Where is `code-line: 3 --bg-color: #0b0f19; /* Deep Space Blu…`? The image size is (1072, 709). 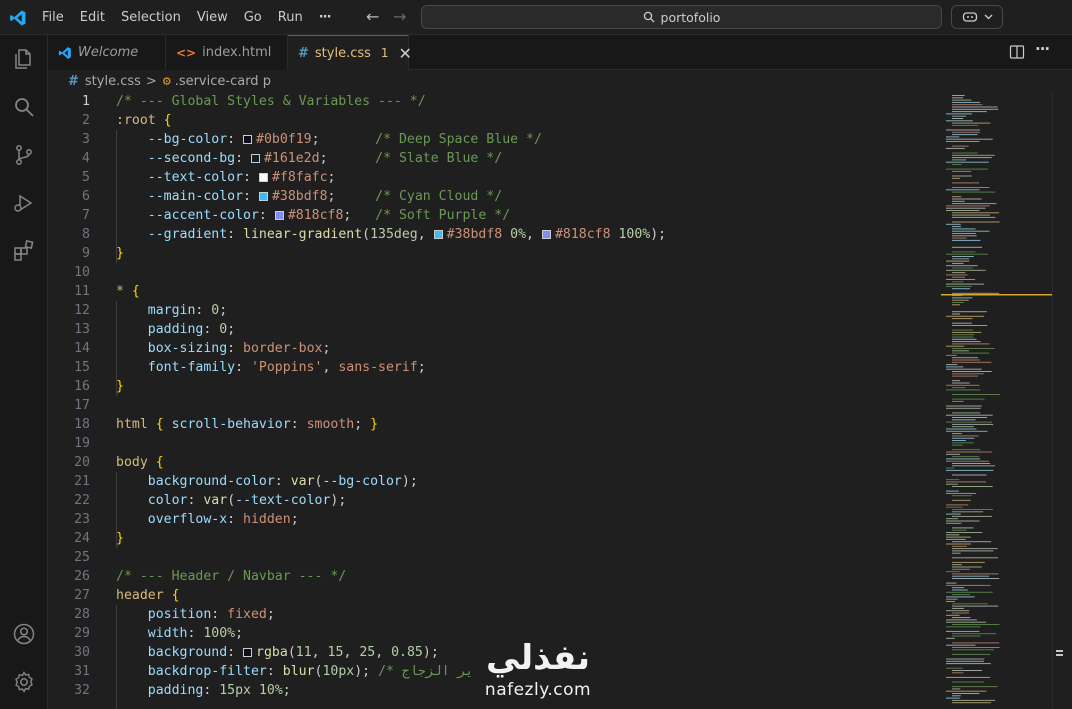 code-line: 3 --bg-color: #0b0f19; /* Deep Space Blu… is located at coordinates (494, 139).